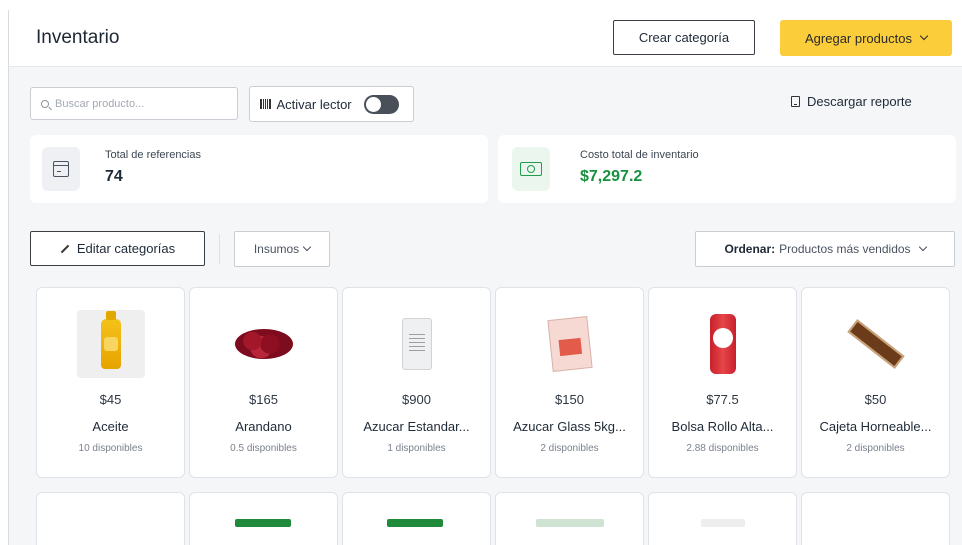  What do you see at coordinates (78, 37) in the screenshot?
I see `page-title: Inventario` at bounding box center [78, 37].